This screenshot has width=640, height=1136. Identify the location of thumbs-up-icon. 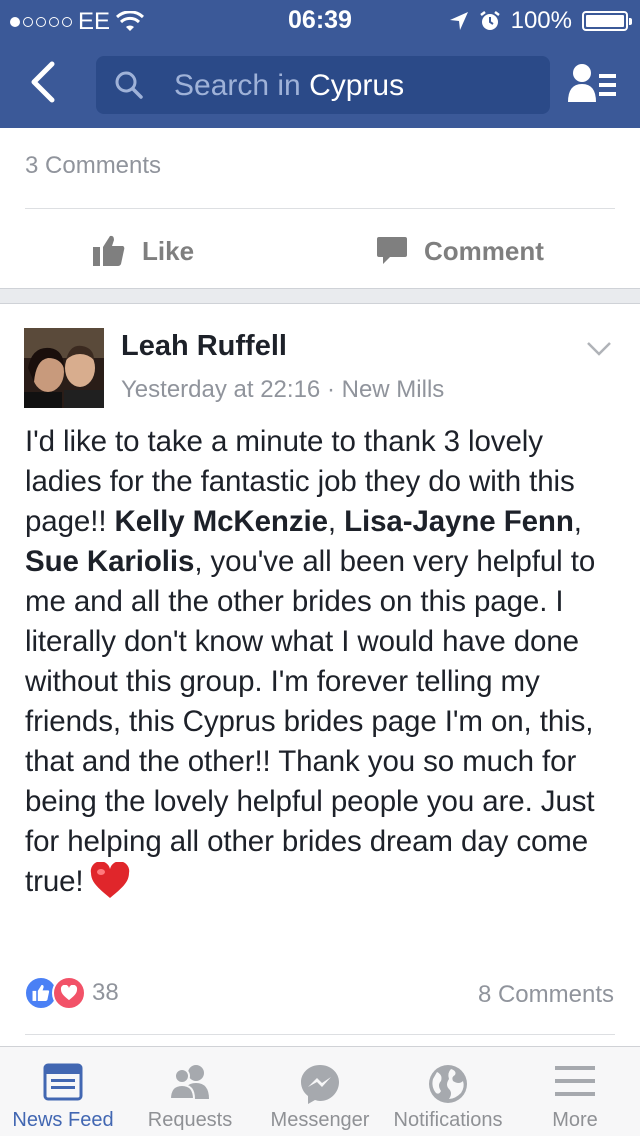
(109, 250).